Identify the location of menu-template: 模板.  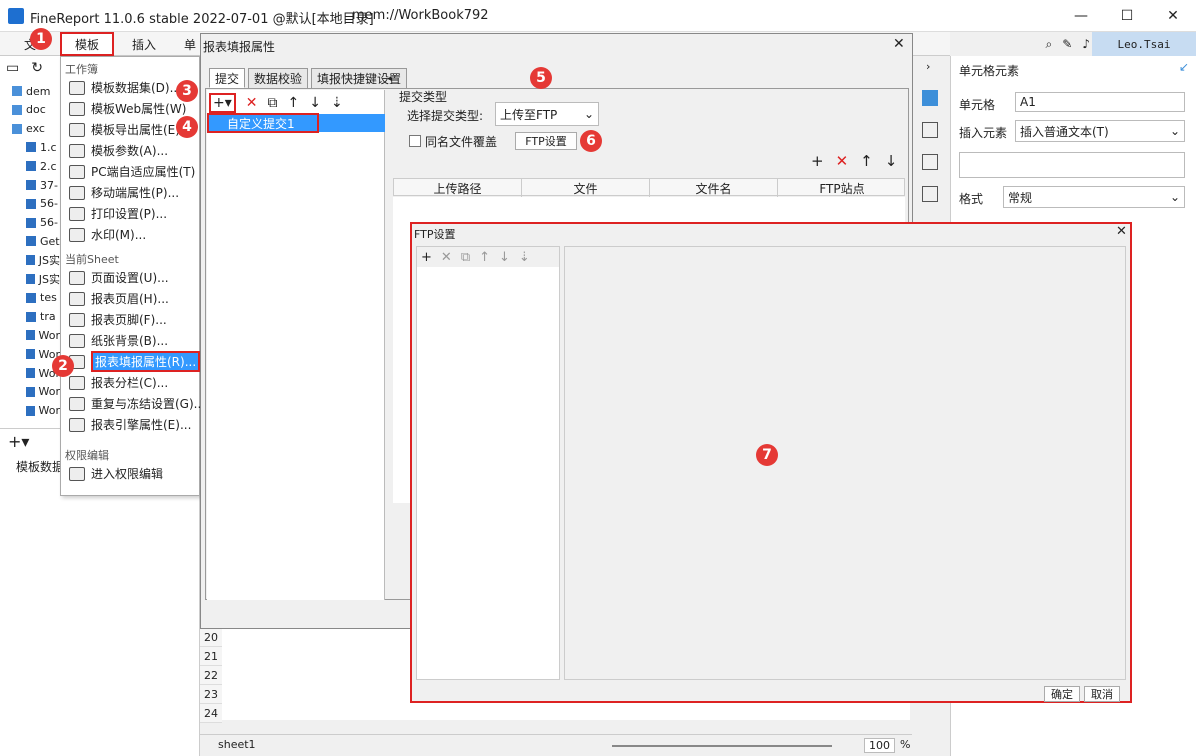
(87, 44).